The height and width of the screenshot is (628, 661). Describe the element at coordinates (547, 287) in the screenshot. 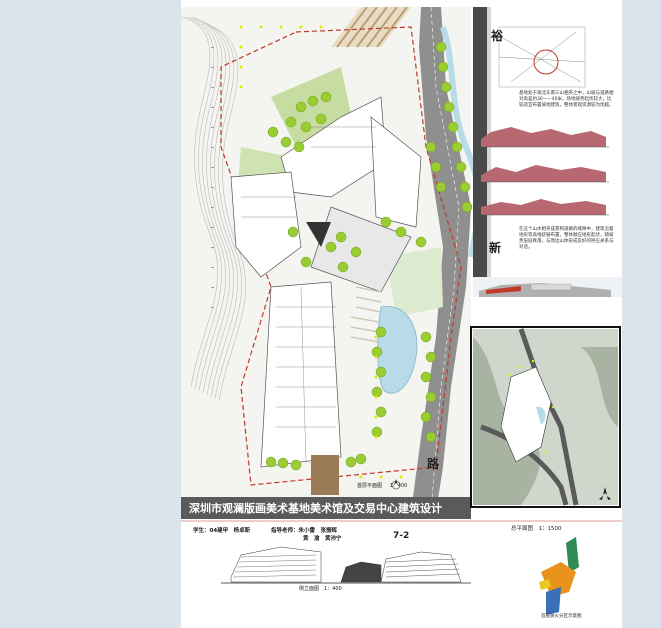

I see `perspective-render` at that location.